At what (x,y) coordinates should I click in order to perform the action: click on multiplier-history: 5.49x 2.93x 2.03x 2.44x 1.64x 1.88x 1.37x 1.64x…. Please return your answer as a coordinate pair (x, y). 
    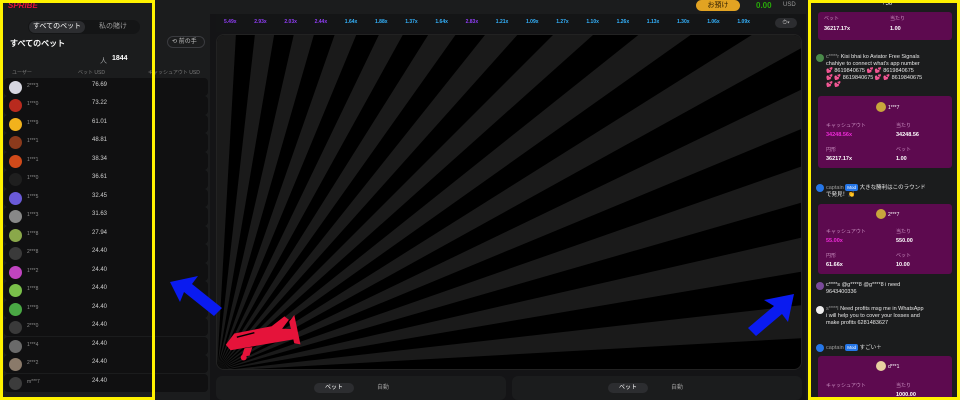
    Looking at the image, I should click on (509, 23).